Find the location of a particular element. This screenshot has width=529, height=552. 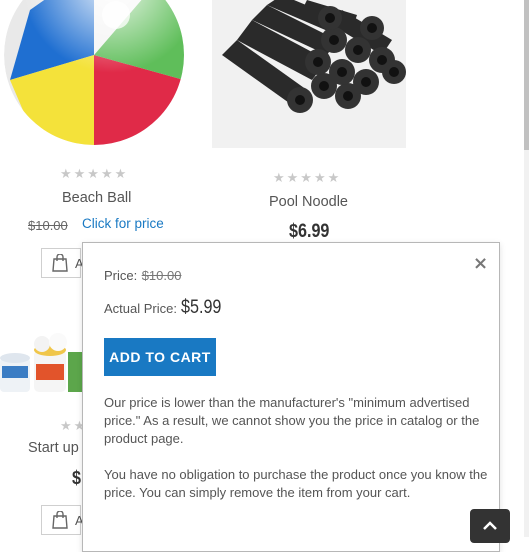

close-icon: × is located at coordinates (480, 263).